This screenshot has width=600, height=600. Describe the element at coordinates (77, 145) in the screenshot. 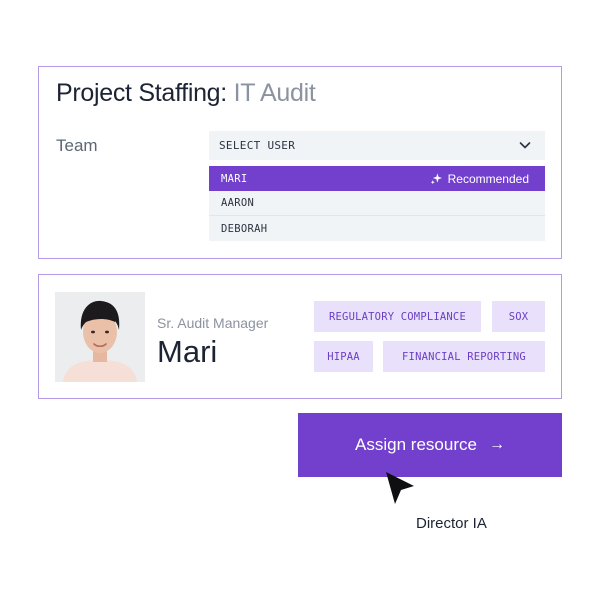

I see `team-label: Team` at that location.